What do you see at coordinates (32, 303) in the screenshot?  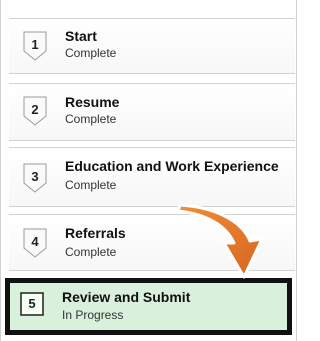 I see `step-number: 5` at bounding box center [32, 303].